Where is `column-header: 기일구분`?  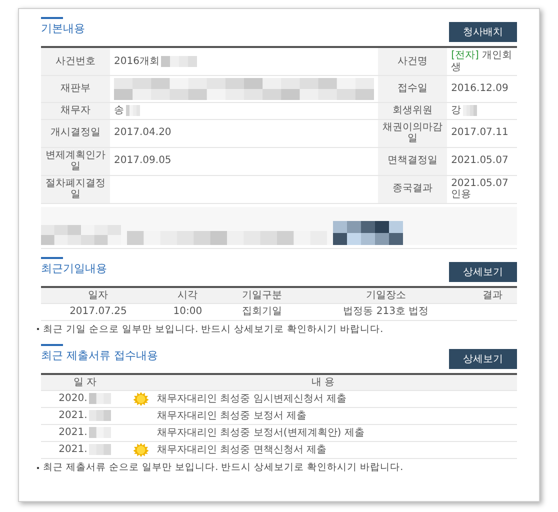 column-header: 기일구분 is located at coordinates (262, 295).